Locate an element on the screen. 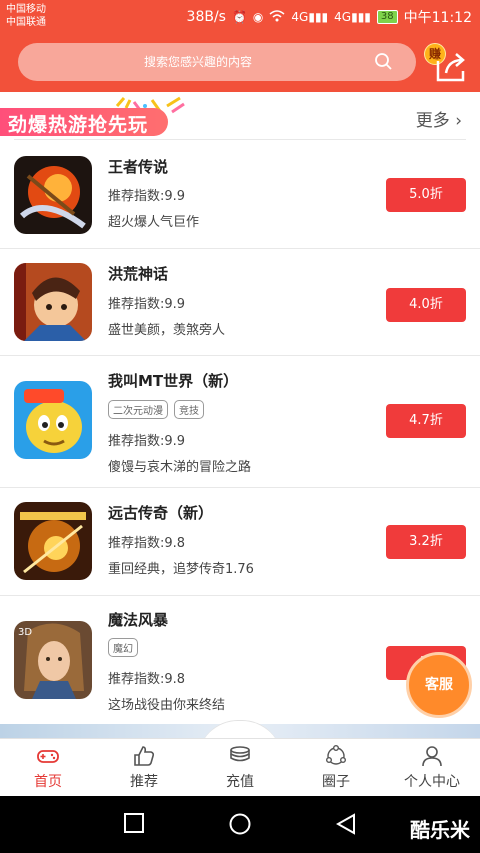 This screenshot has height=853, width=480. game-description: 这场战役由你来终结 is located at coordinates (167, 705).